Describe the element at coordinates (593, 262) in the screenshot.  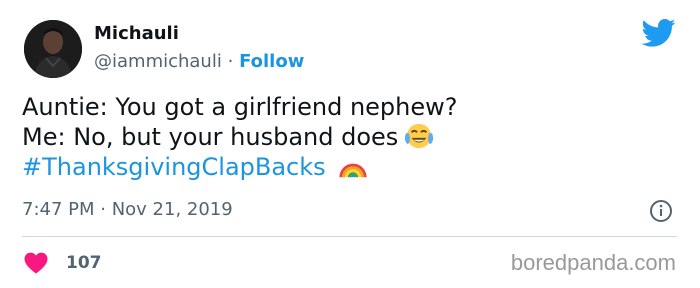
I see `watermark: boredpanda.com` at that location.